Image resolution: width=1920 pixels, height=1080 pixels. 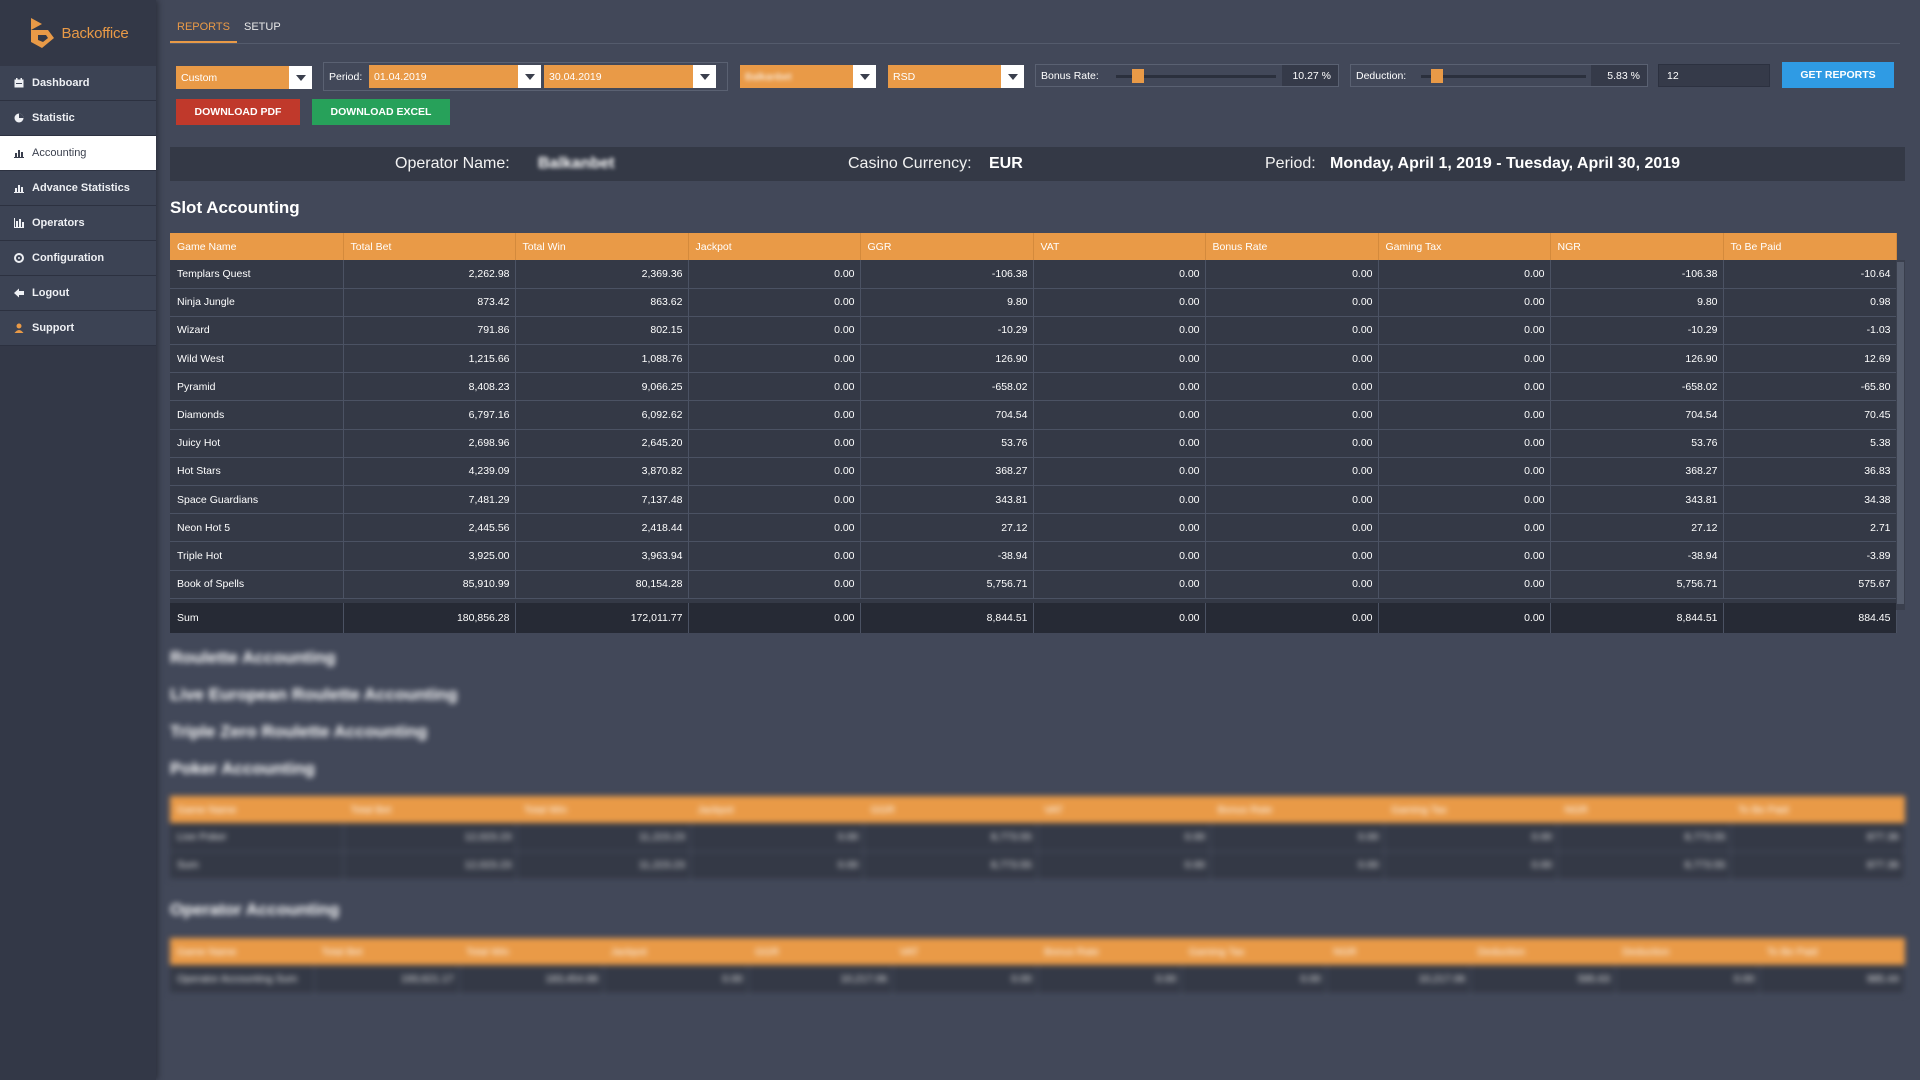 What do you see at coordinates (1900, 433) in the screenshot?
I see `table-scrollbar-thumb` at bounding box center [1900, 433].